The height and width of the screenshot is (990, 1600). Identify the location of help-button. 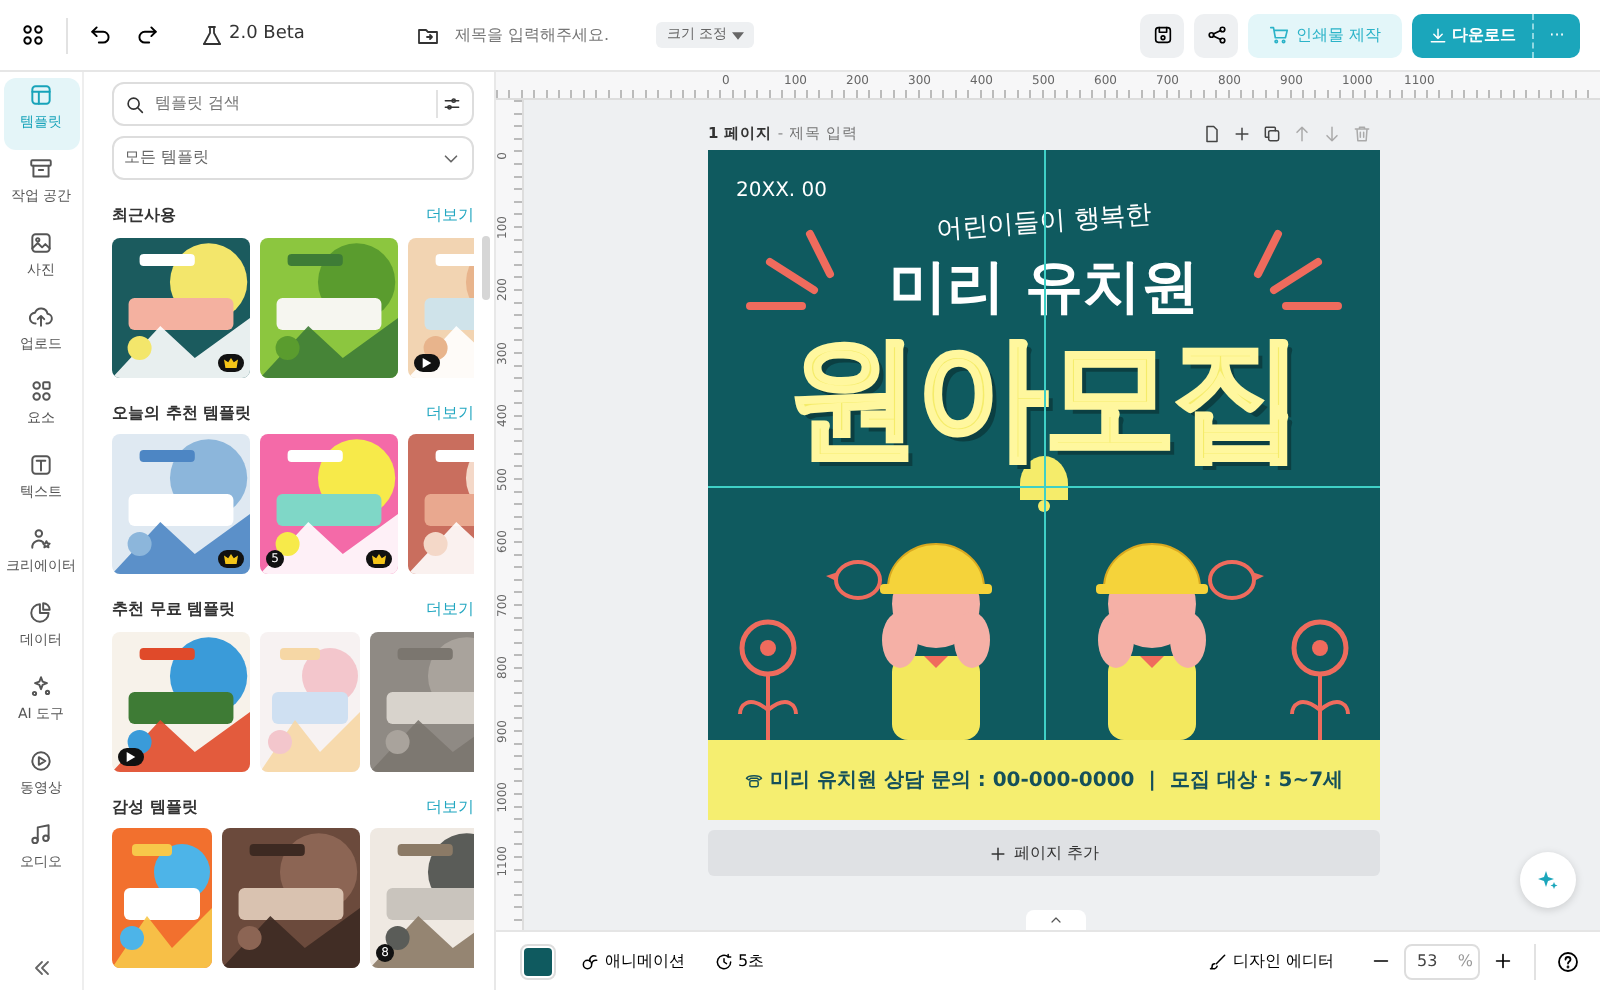
(1568, 961).